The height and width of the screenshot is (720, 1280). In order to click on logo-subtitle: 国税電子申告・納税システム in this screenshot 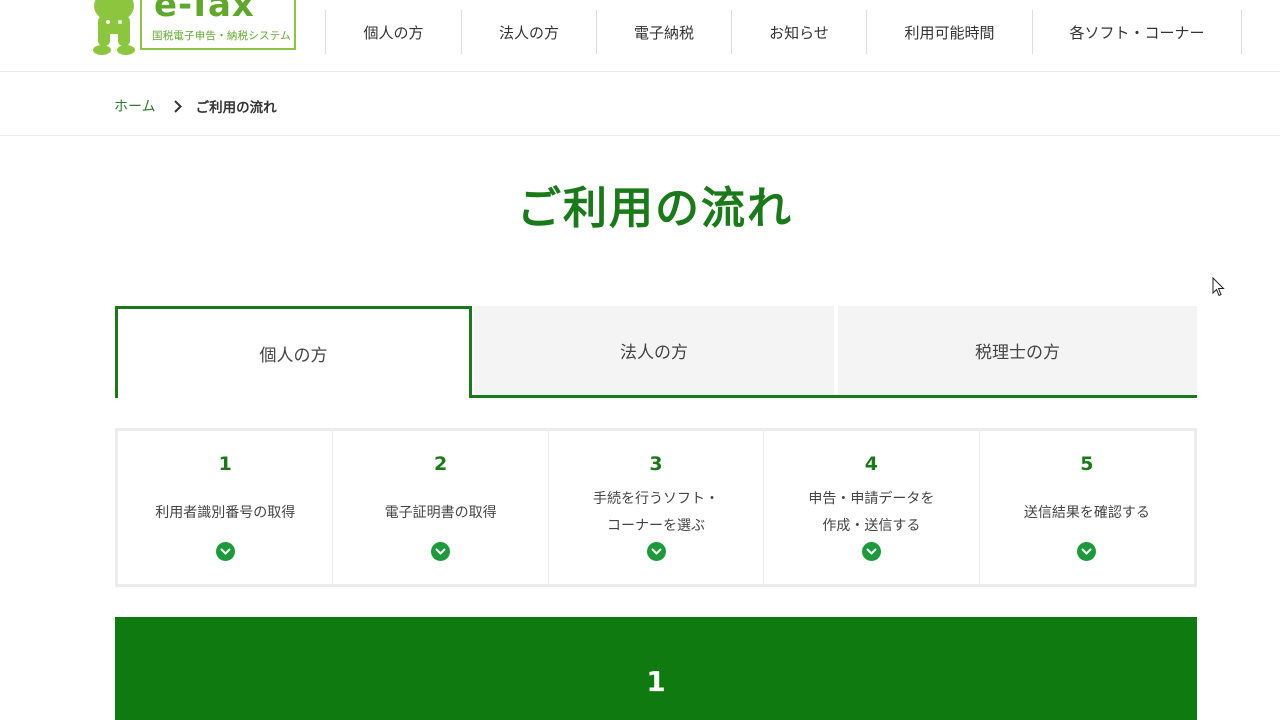, I will do `click(221, 36)`.